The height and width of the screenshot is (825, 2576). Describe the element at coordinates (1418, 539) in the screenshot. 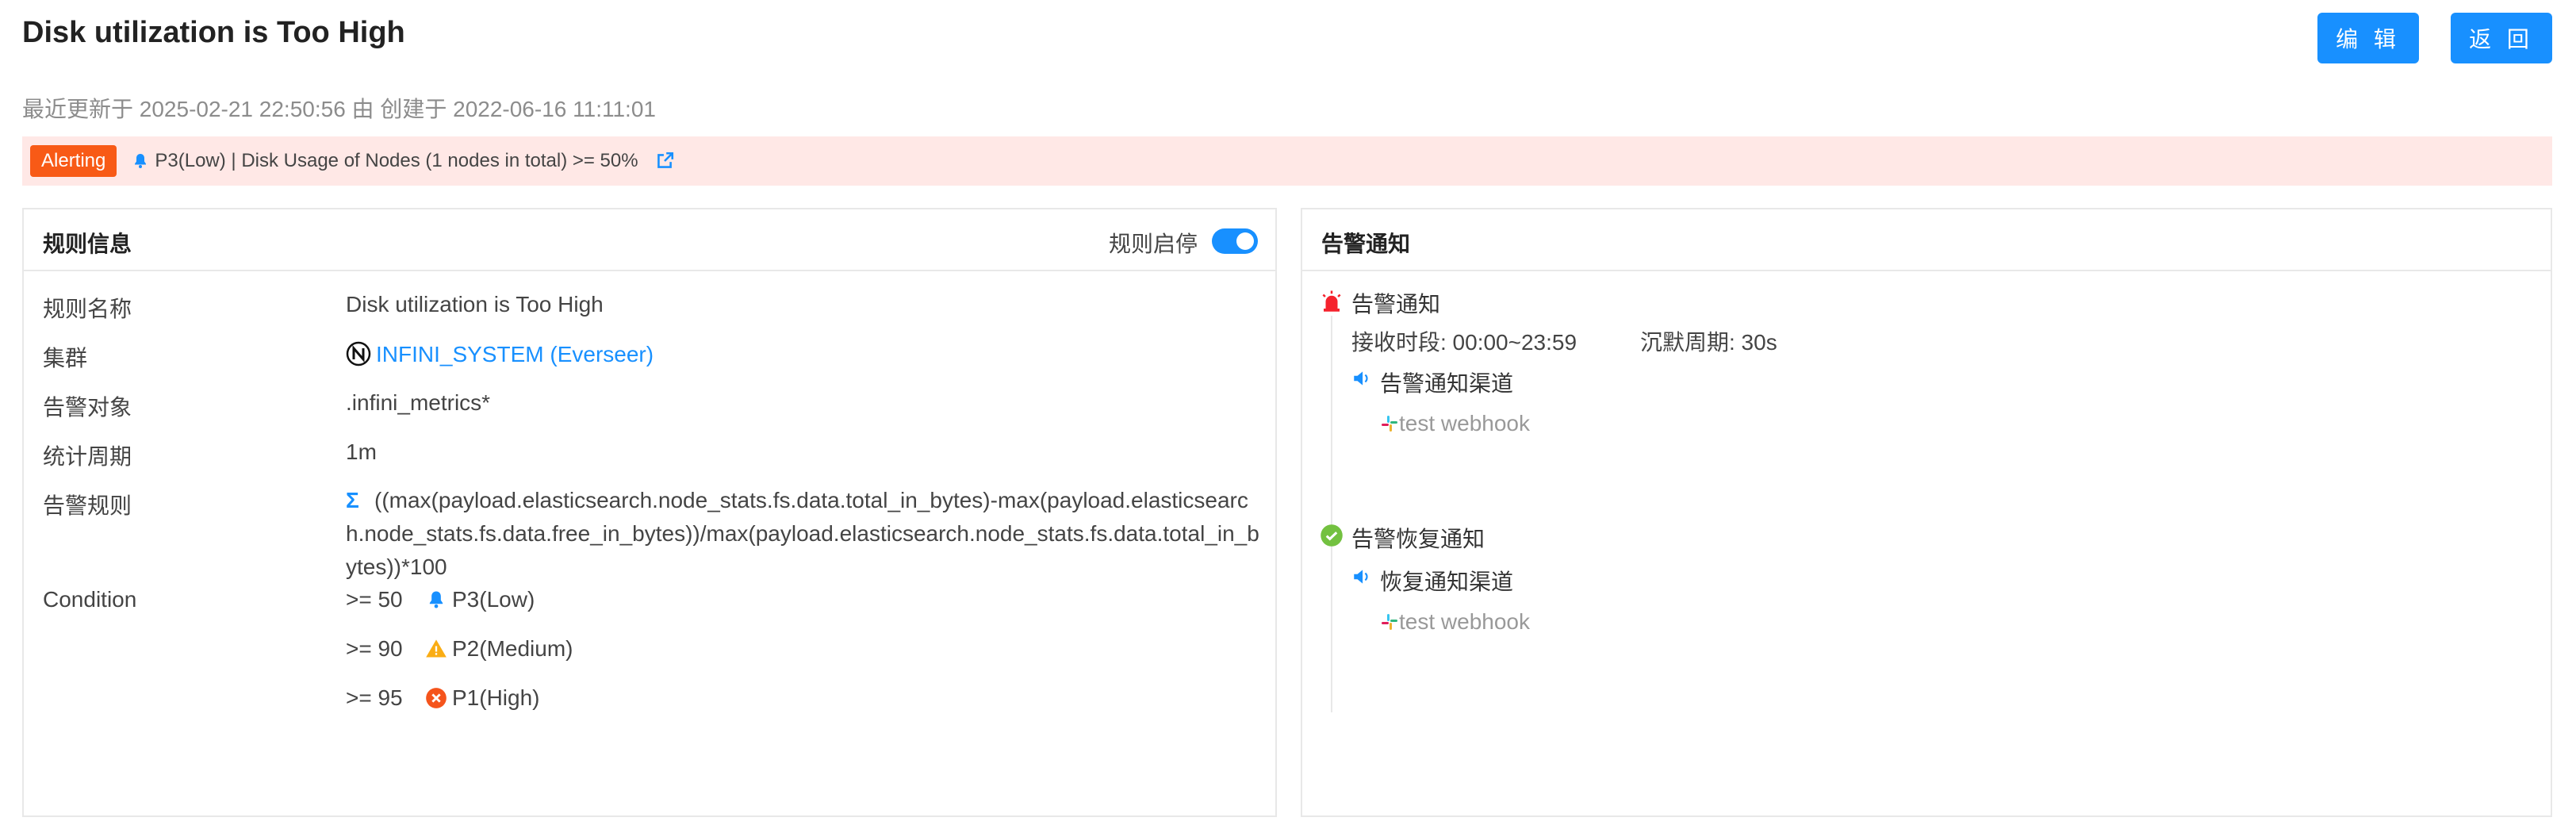

I see `recovery-notification-label: 告警恢复通知` at that location.